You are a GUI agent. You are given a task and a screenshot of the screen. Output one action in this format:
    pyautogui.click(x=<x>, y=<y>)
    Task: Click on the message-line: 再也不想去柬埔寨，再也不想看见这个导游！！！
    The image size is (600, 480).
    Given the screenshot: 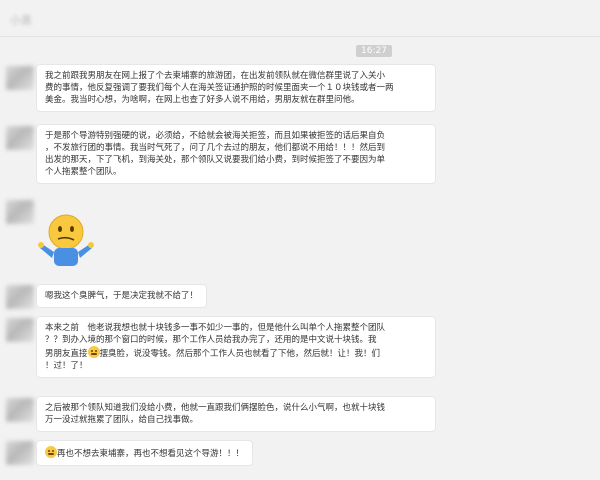 What is the action you would take?
    pyautogui.click(x=144, y=453)
    